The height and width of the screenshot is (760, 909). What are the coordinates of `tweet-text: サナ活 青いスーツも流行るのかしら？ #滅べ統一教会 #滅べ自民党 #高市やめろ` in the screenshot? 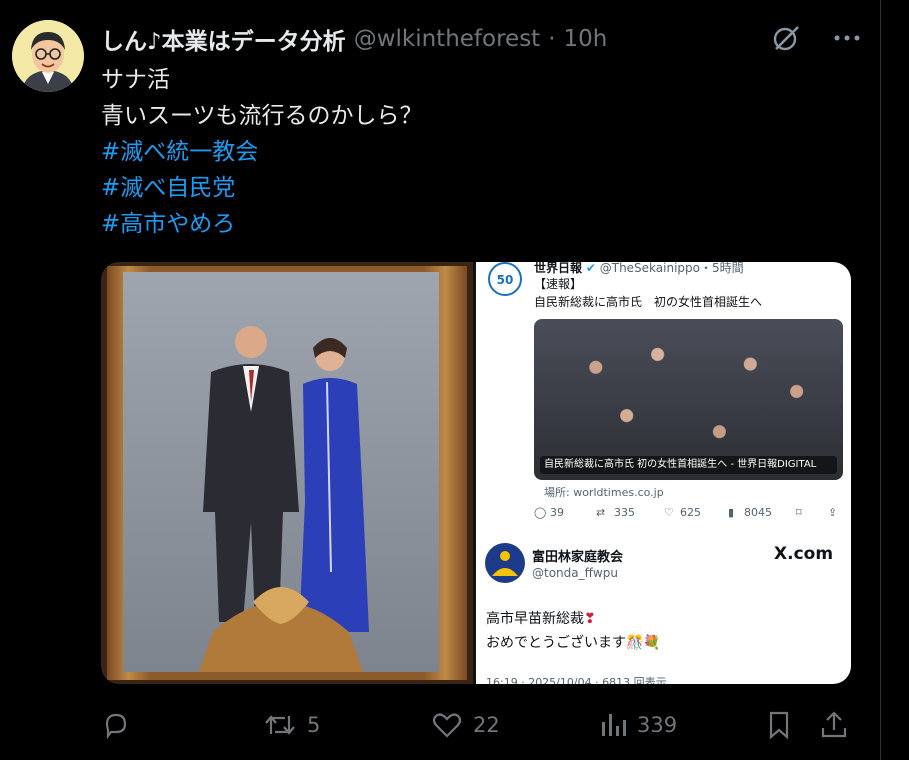 It's located at (262, 152).